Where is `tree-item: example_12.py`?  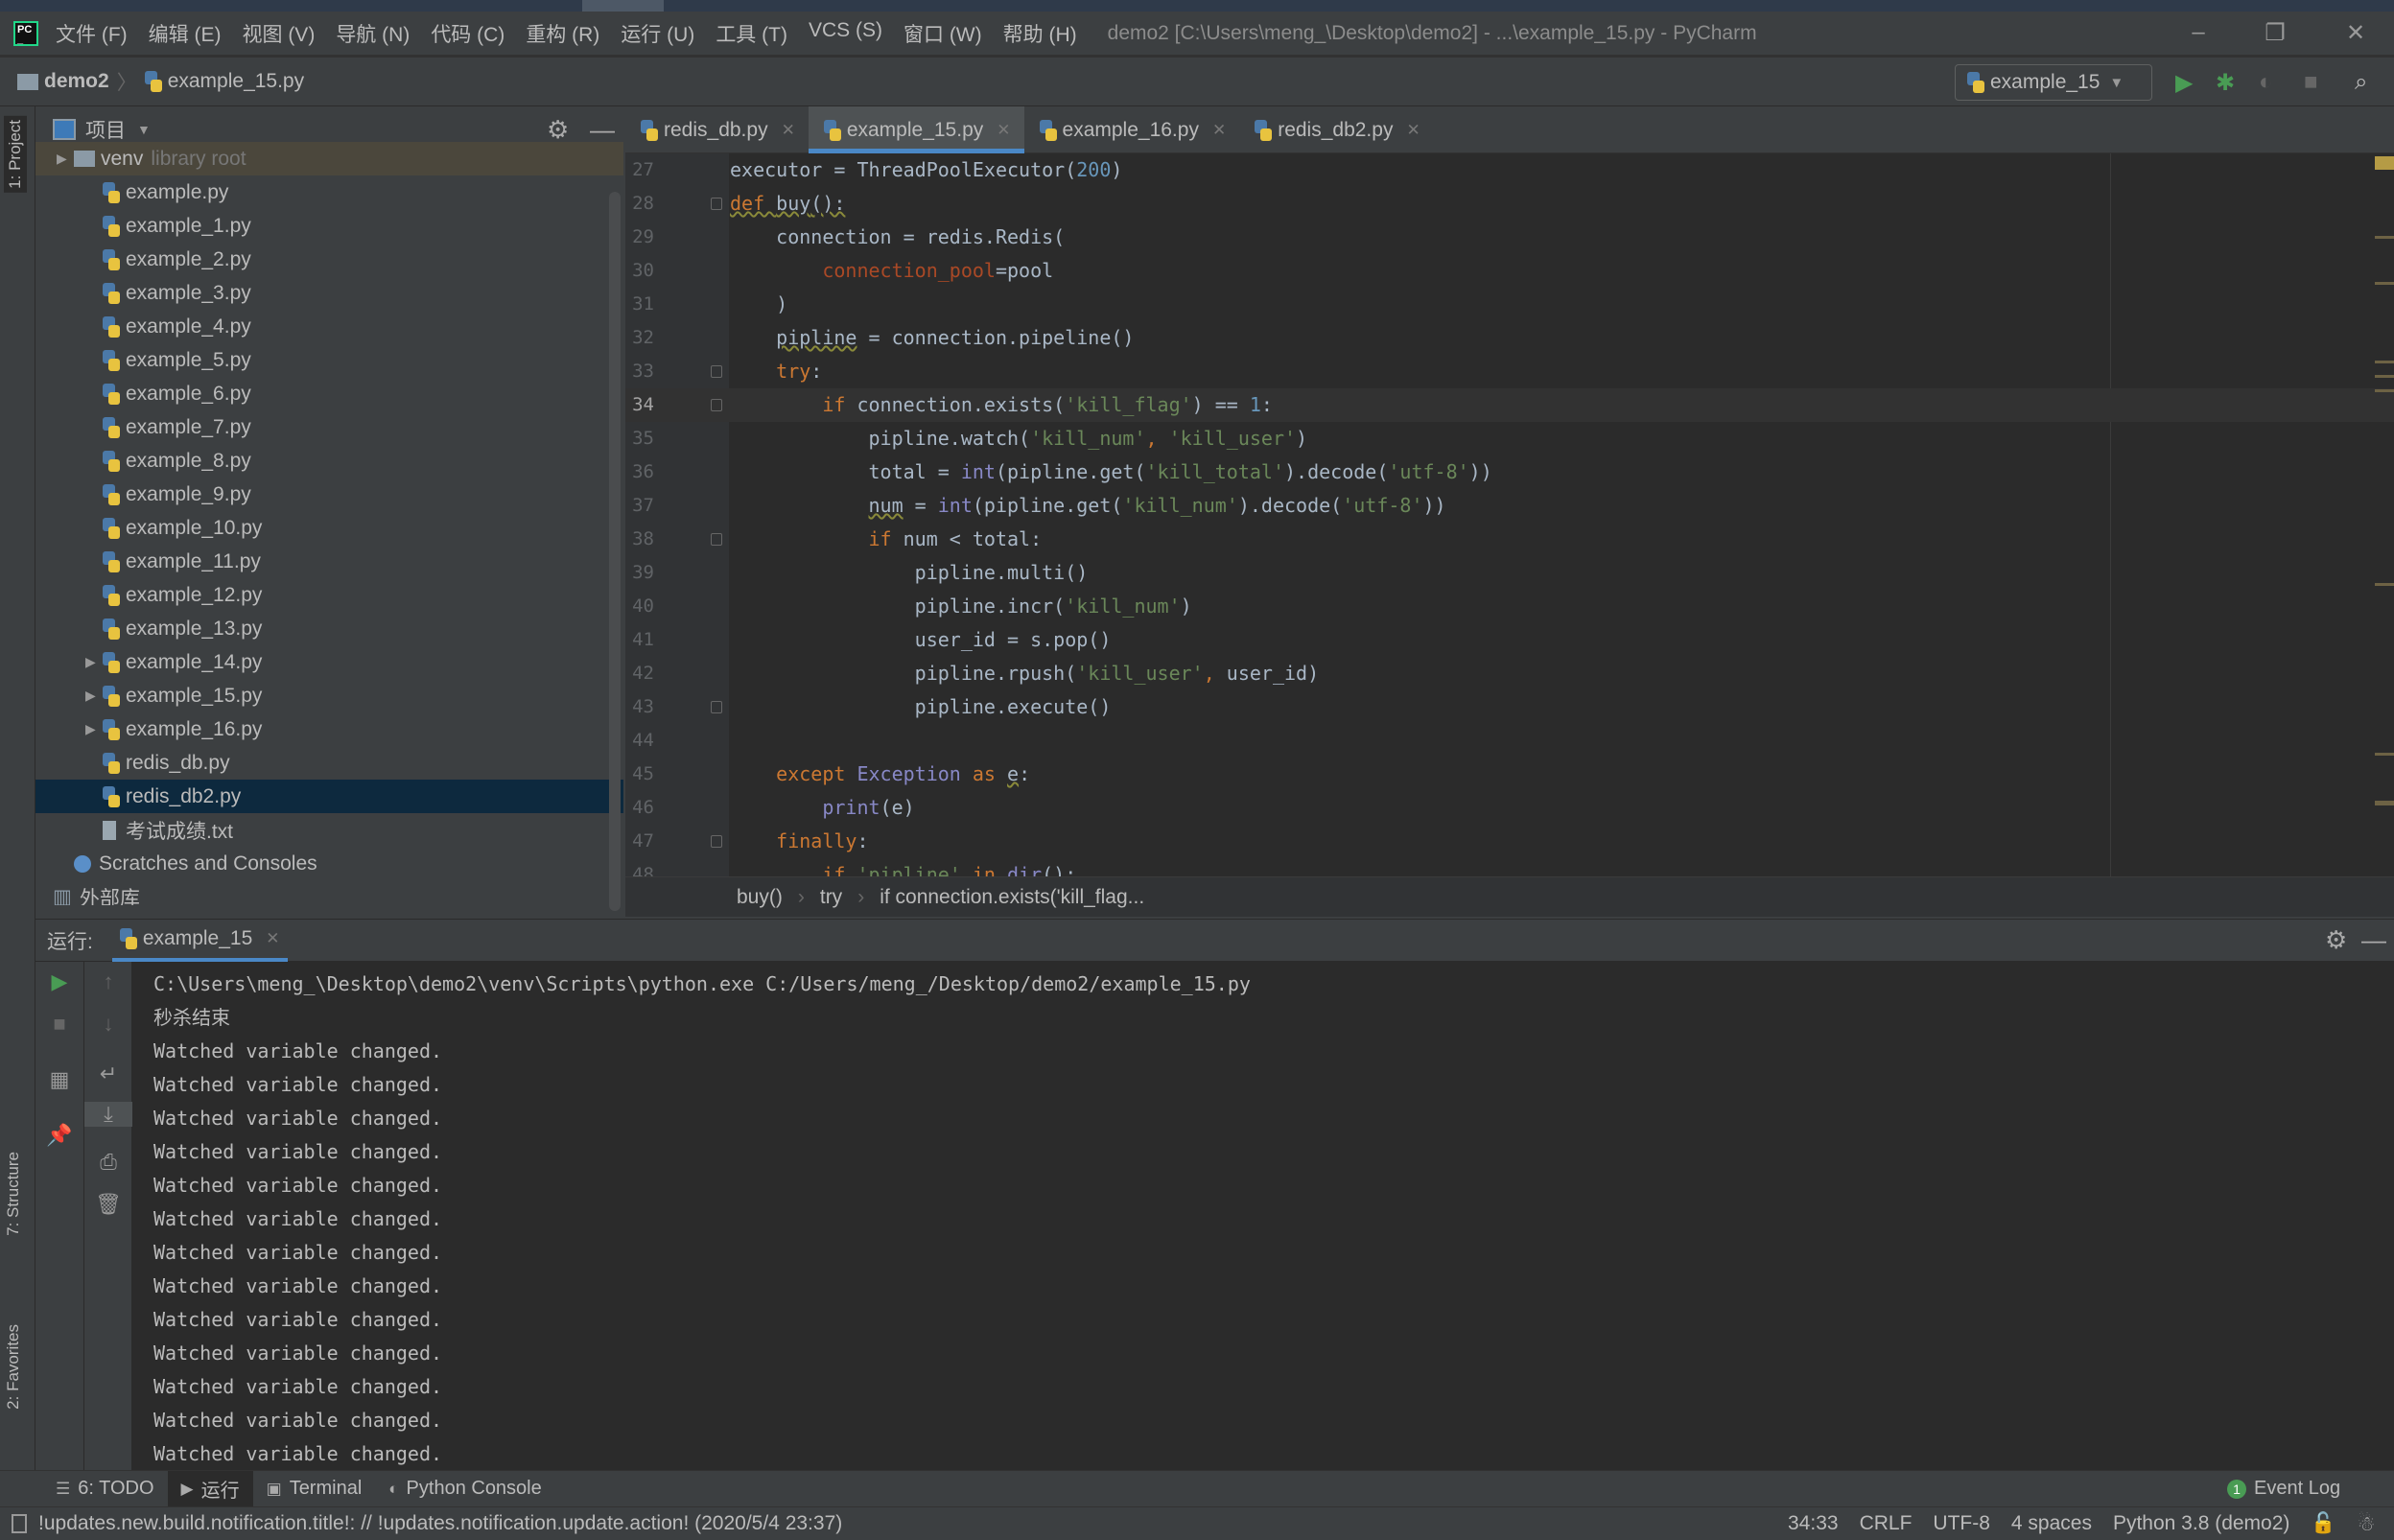
tree-item: example_12.py is located at coordinates (329, 595).